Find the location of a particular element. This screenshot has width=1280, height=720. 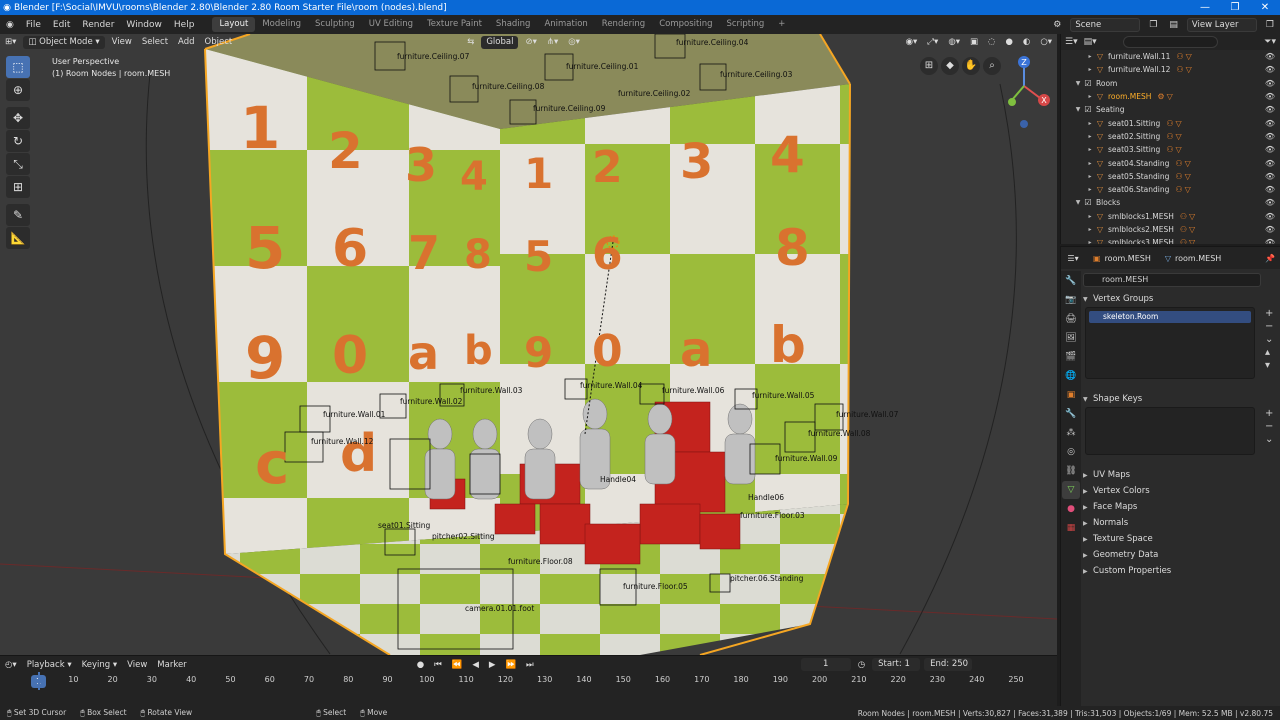

outliner-row: ▸ ▽ furniture.Wall.11 ⚇▽ 👁 is located at coordinates (1170, 56).